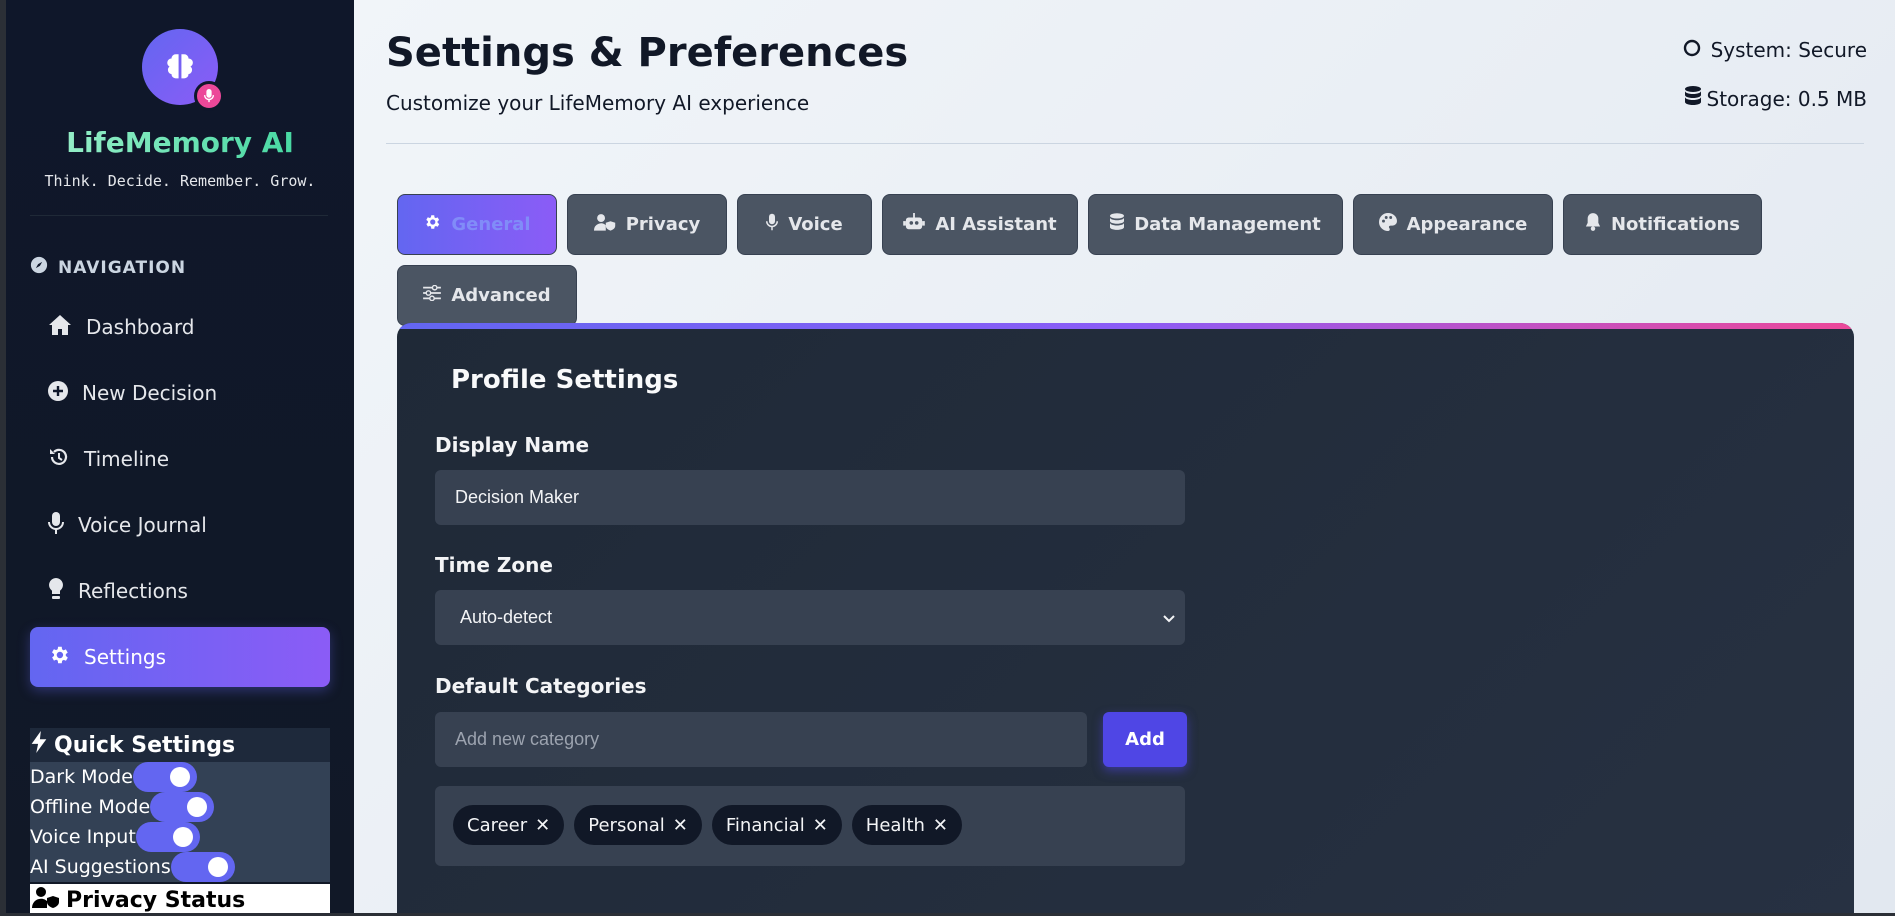 The image size is (1895, 916). I want to click on system-status: System: Secure, so click(1775, 50).